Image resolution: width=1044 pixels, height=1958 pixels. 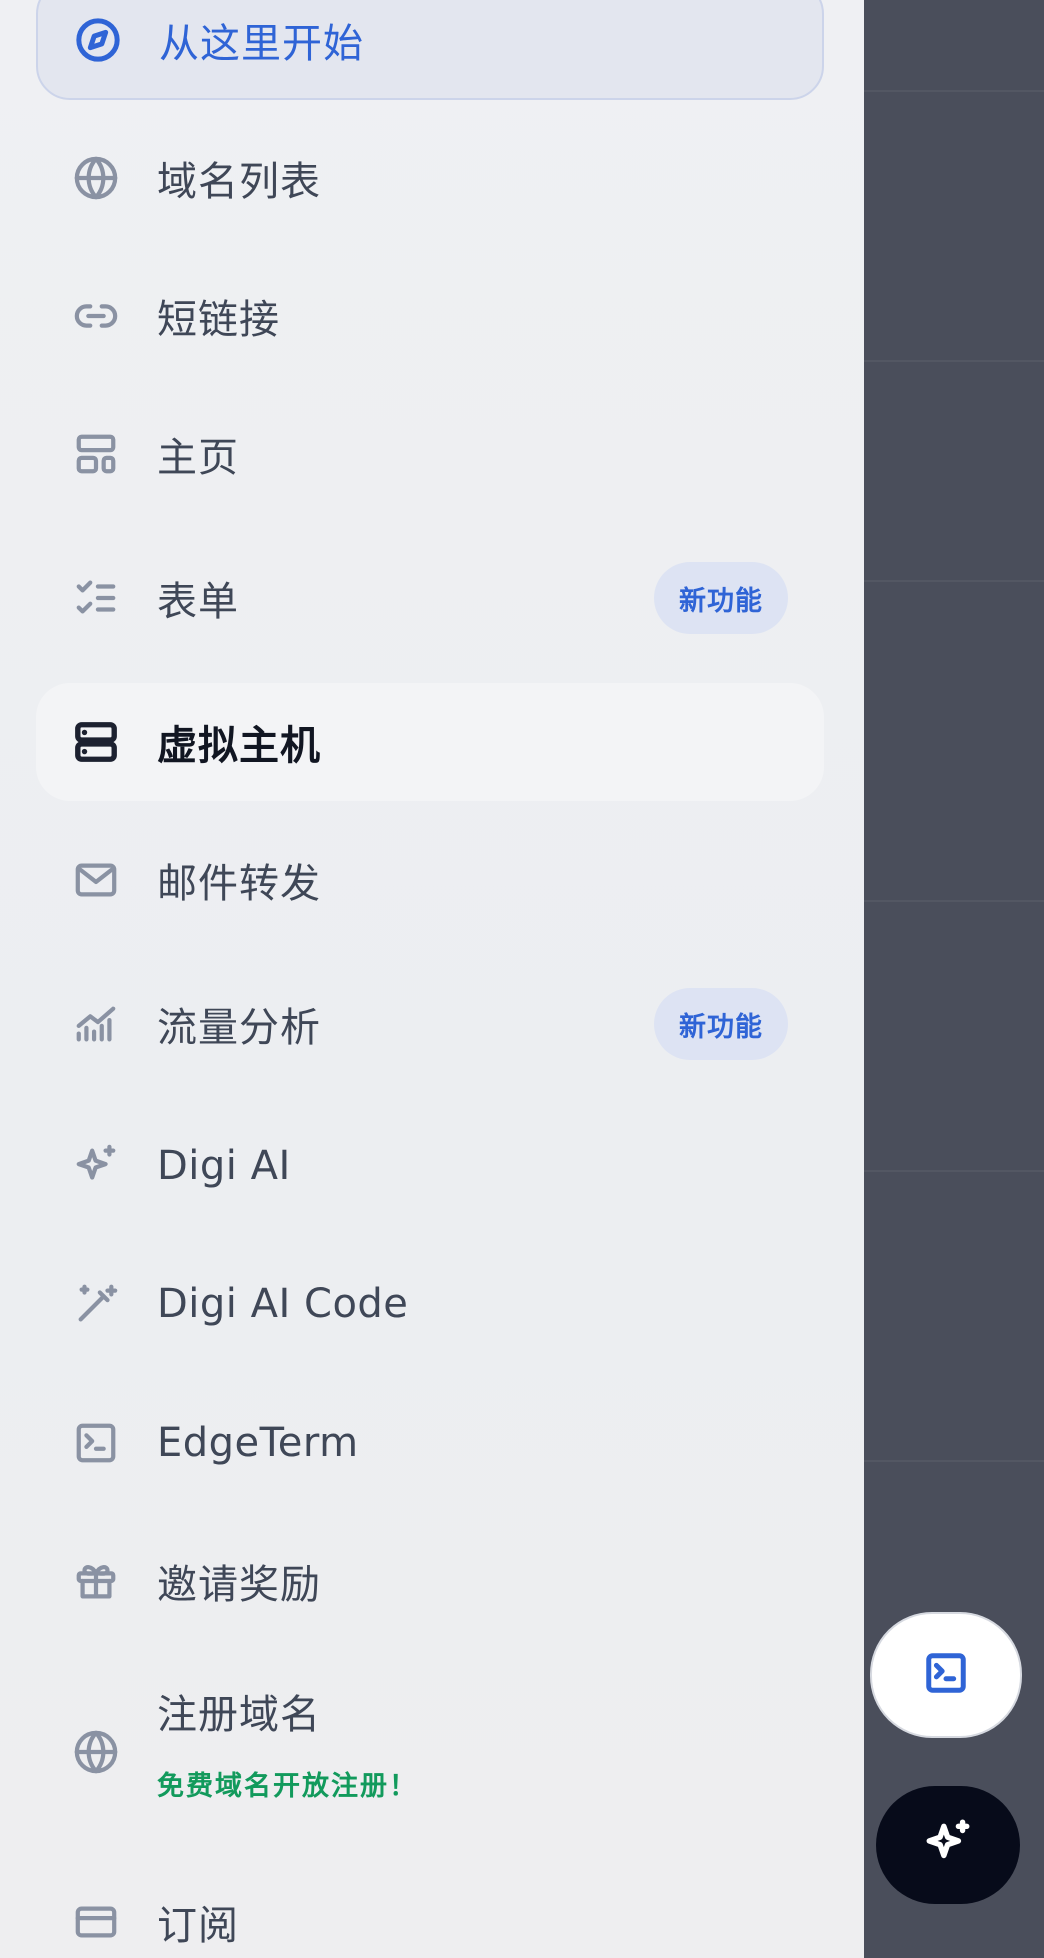 I want to click on mail-icon, so click(x=96, y=880).